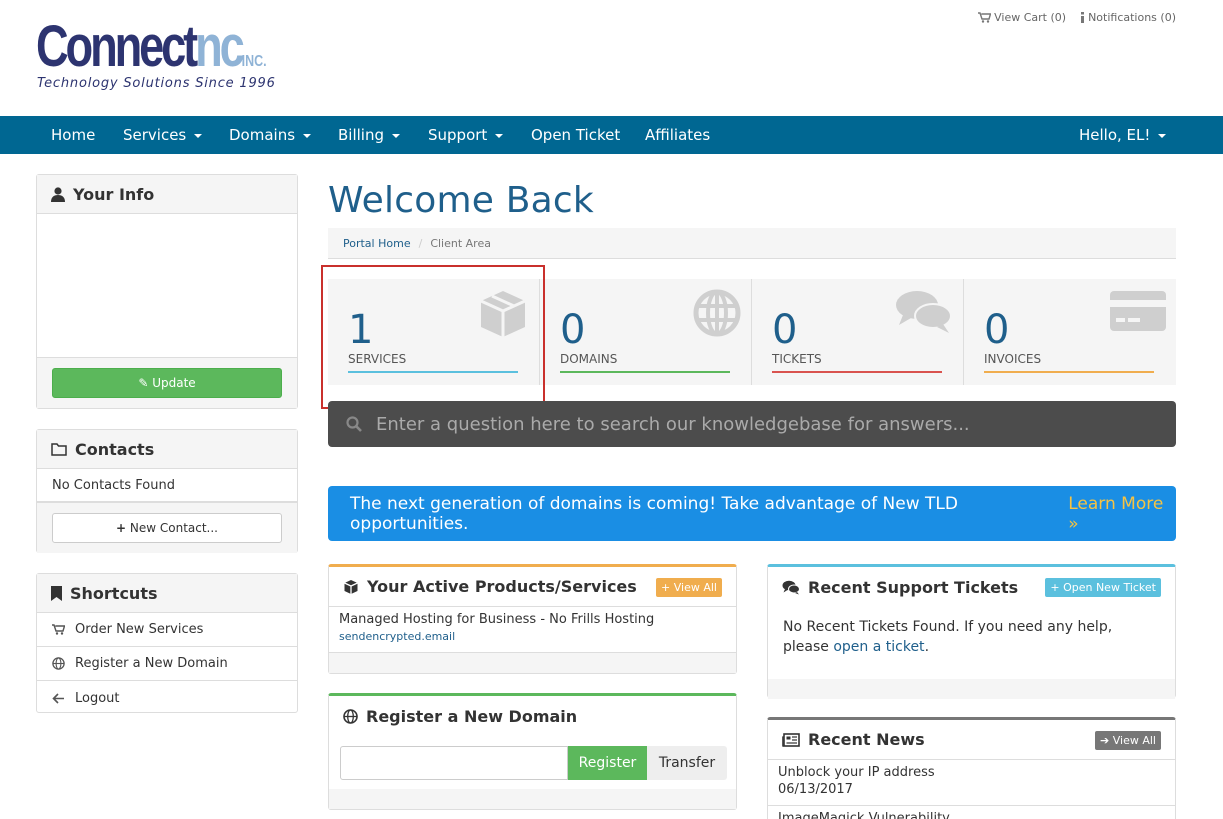  What do you see at coordinates (1123, 135) in the screenshot?
I see `nav-user-menu: Hello, EL!` at bounding box center [1123, 135].